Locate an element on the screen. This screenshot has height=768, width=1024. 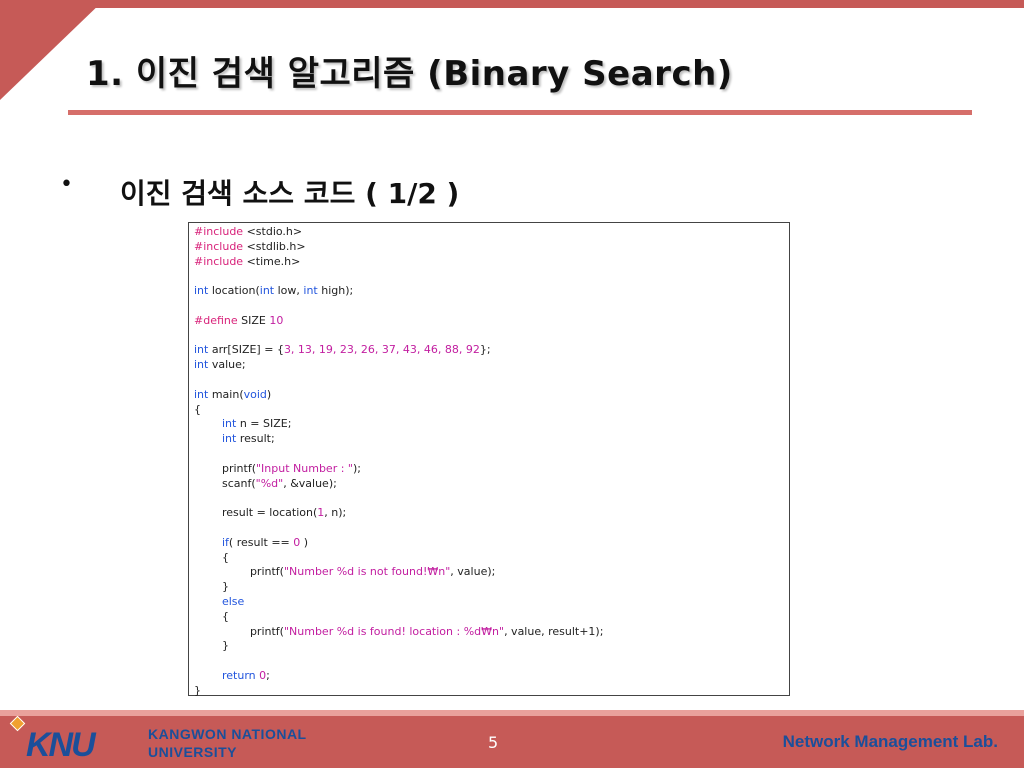
code-line: #include <time.h> is located at coordinates (491, 262).